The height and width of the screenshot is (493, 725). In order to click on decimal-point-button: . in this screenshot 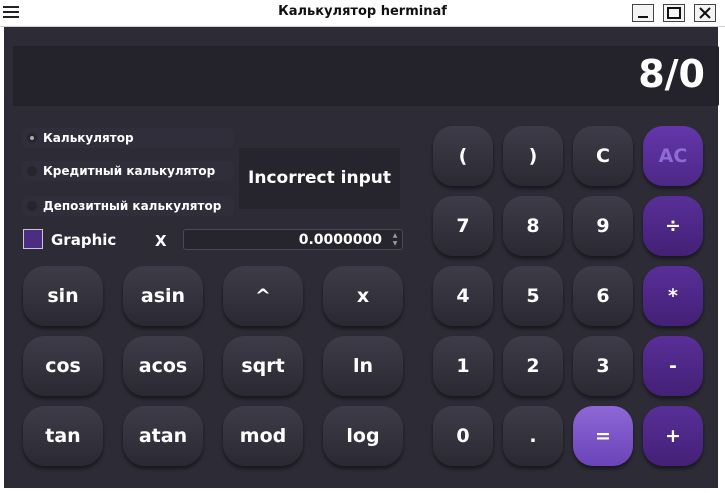, I will do `click(533, 436)`.